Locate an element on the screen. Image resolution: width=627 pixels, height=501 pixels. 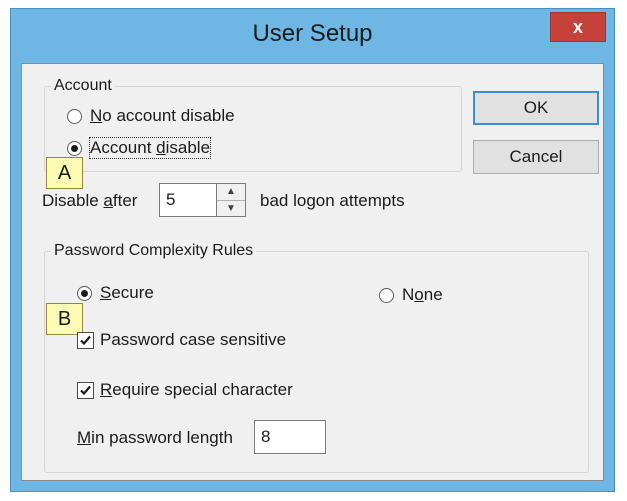
account-group: Account is located at coordinates (253, 124).